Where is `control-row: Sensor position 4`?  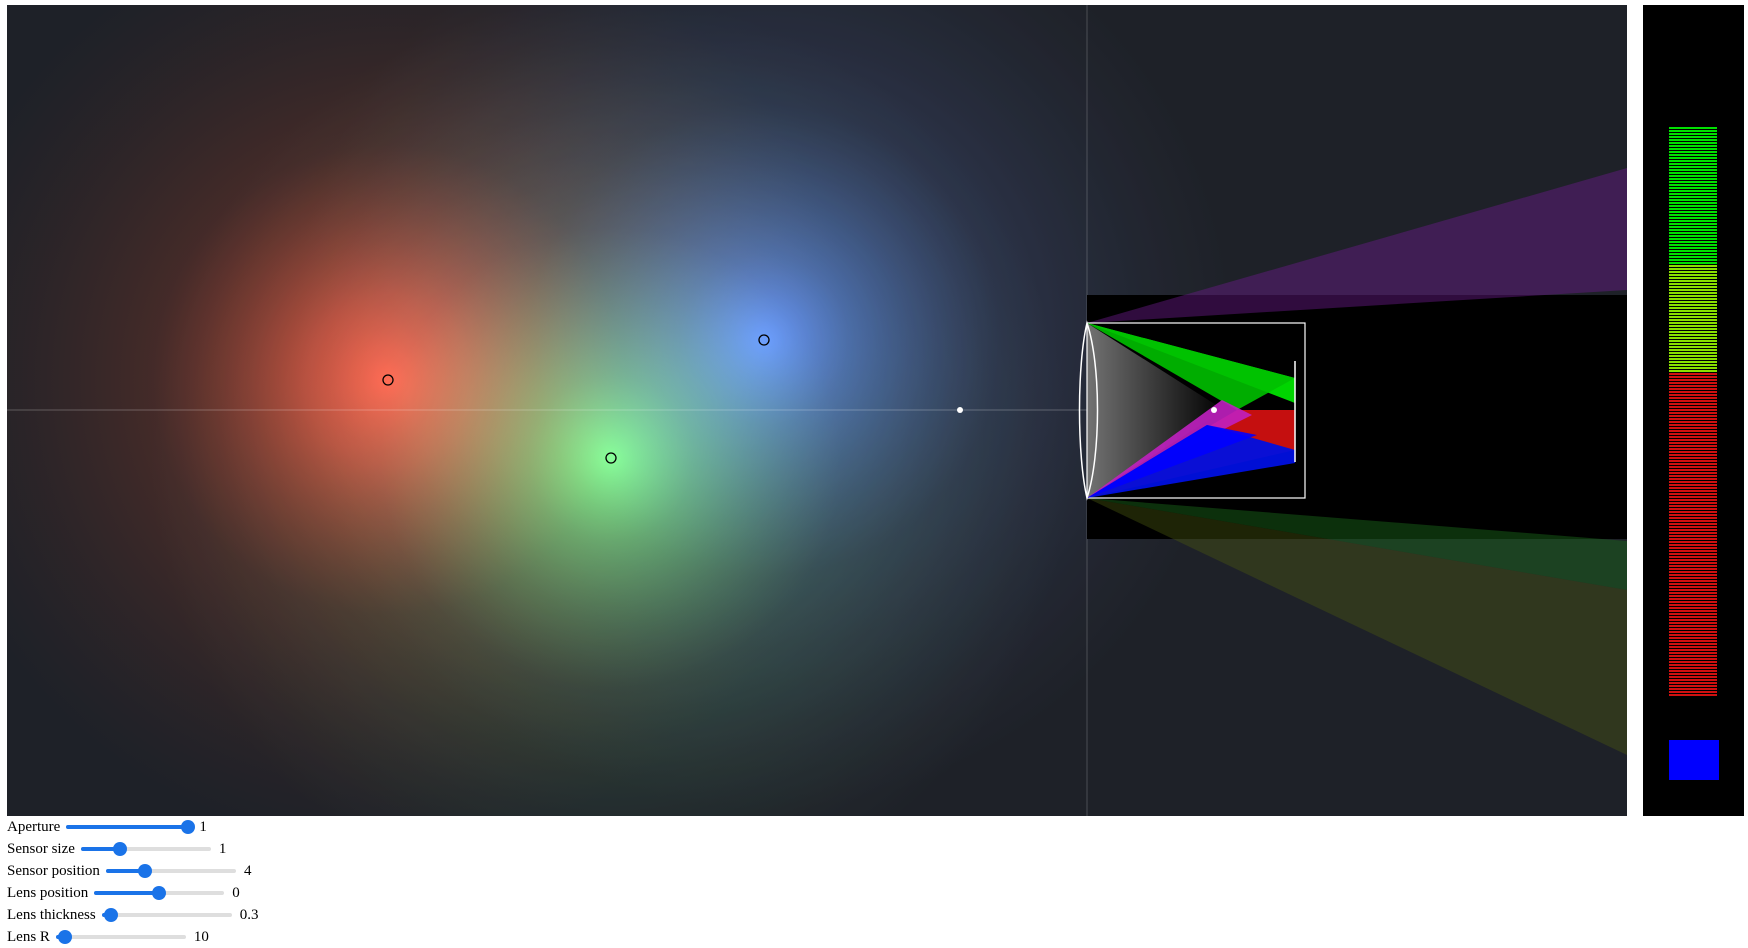 control-row: Sensor position 4 is located at coordinates (307, 871).